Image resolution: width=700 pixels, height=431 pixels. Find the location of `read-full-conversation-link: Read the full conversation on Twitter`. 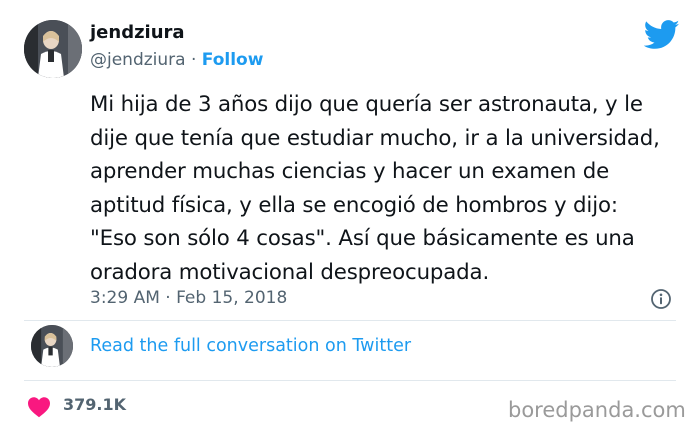

read-full-conversation-link: Read the full conversation on Twitter is located at coordinates (250, 346).